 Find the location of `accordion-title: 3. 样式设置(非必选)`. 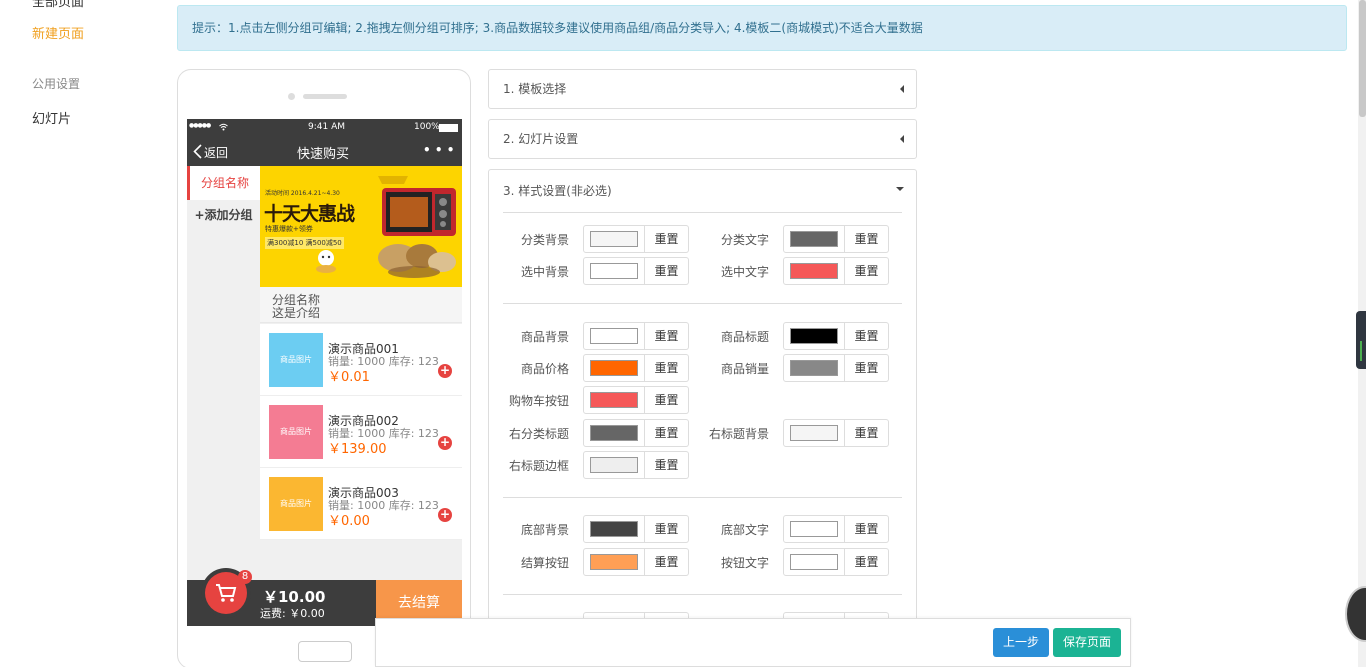

accordion-title: 3. 样式设置(非必选) is located at coordinates (557, 190).